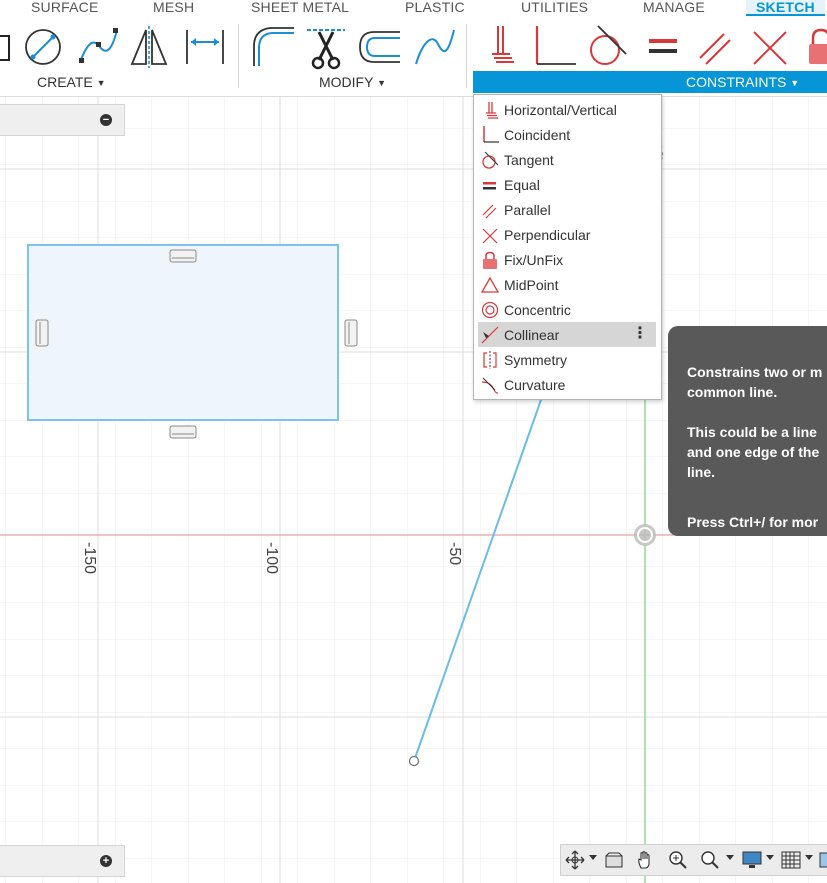 The image size is (827, 883). Describe the element at coordinates (554, 8) in the screenshot. I see `tab-utilities: UTILITIES` at that location.